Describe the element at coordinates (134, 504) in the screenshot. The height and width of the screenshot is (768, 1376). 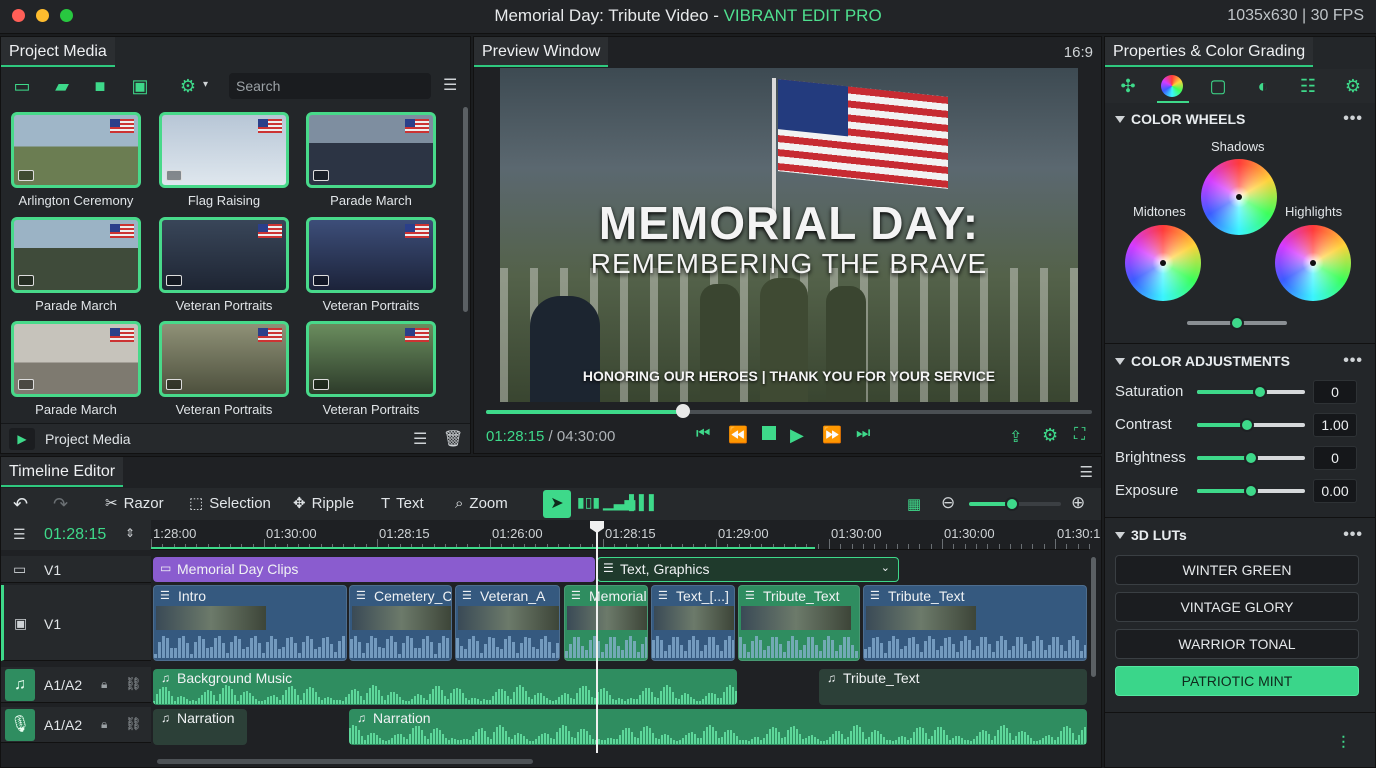
I see `razor-tool: ✂ Razor` at that location.